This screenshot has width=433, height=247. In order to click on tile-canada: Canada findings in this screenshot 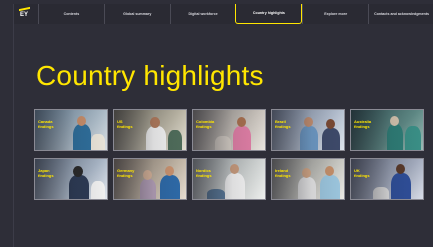, I will do `click(71, 130)`.